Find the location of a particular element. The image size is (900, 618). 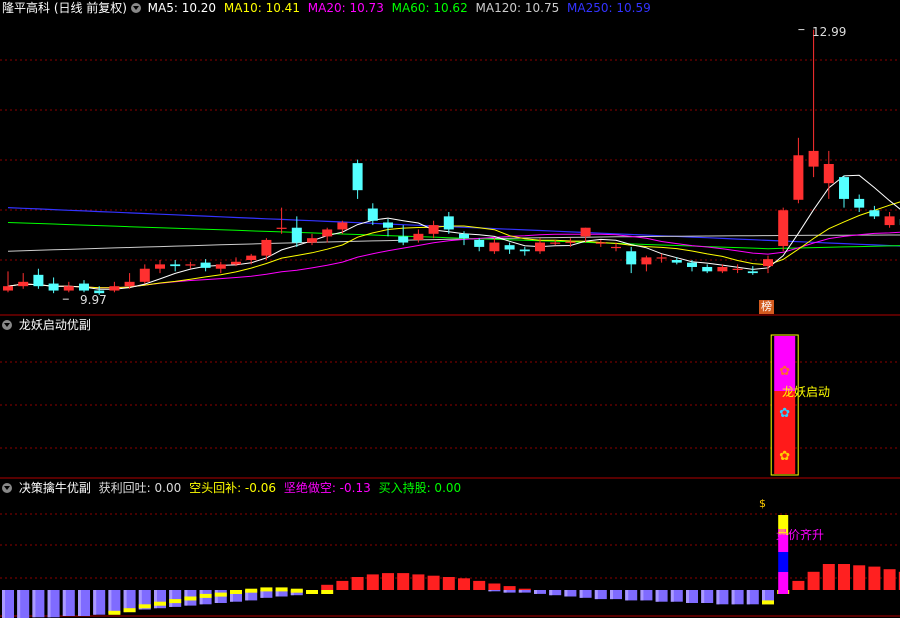

ma250-label: MA250: 10.59 is located at coordinates (609, 8).